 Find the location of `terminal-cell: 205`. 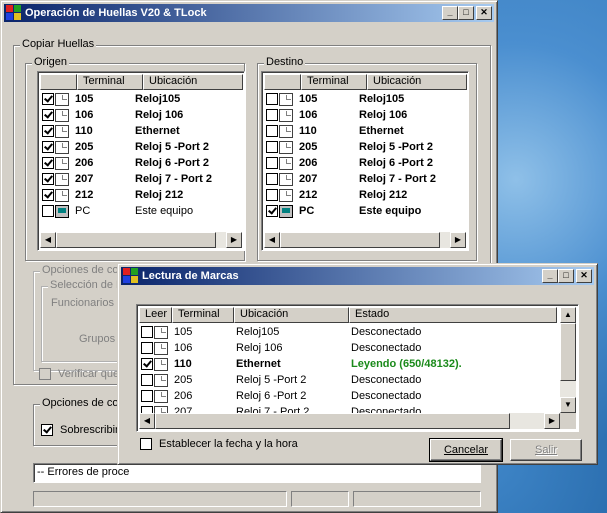

terminal-cell: 205 is located at coordinates (183, 380).